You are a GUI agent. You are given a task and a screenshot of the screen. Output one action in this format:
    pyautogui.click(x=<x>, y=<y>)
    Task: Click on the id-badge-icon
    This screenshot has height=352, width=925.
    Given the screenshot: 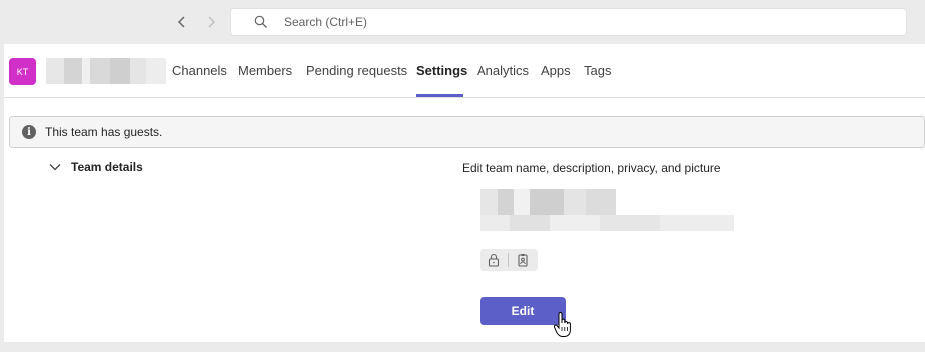 What is the action you would take?
    pyautogui.click(x=523, y=260)
    